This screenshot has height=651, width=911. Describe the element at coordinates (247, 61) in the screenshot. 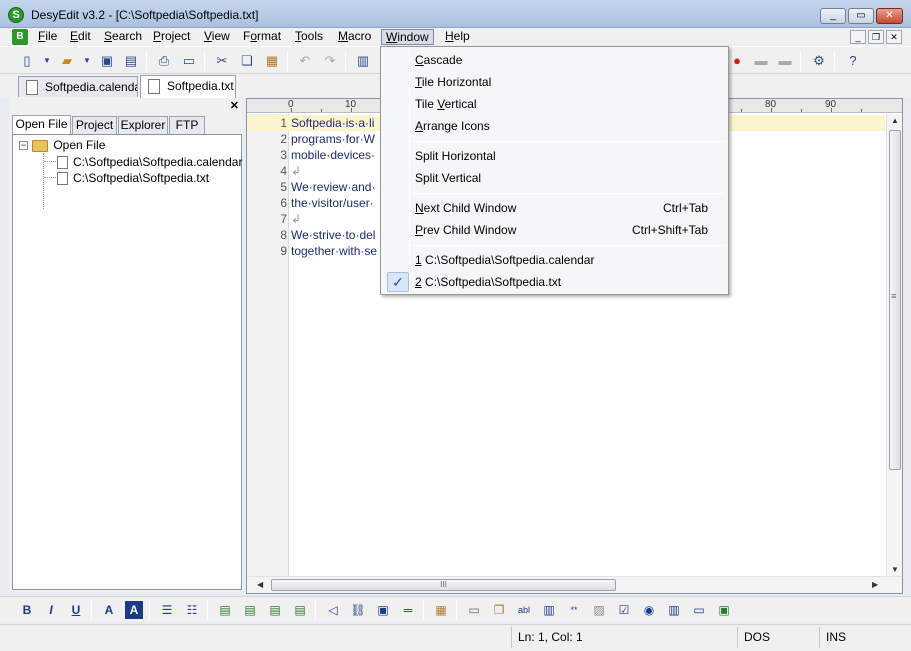

I see `copy-icon: ❏` at that location.